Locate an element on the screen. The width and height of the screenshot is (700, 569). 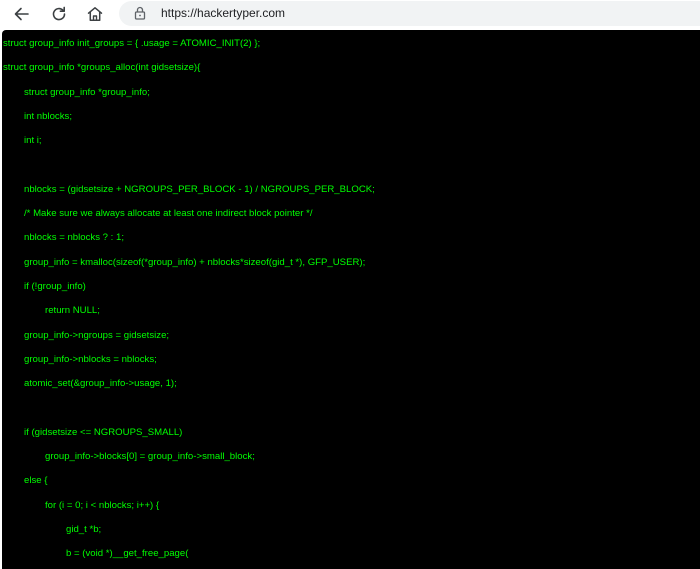
code-line: if (gidsetsize <= NGROUPS_SMALL) is located at coordinates (103, 432).